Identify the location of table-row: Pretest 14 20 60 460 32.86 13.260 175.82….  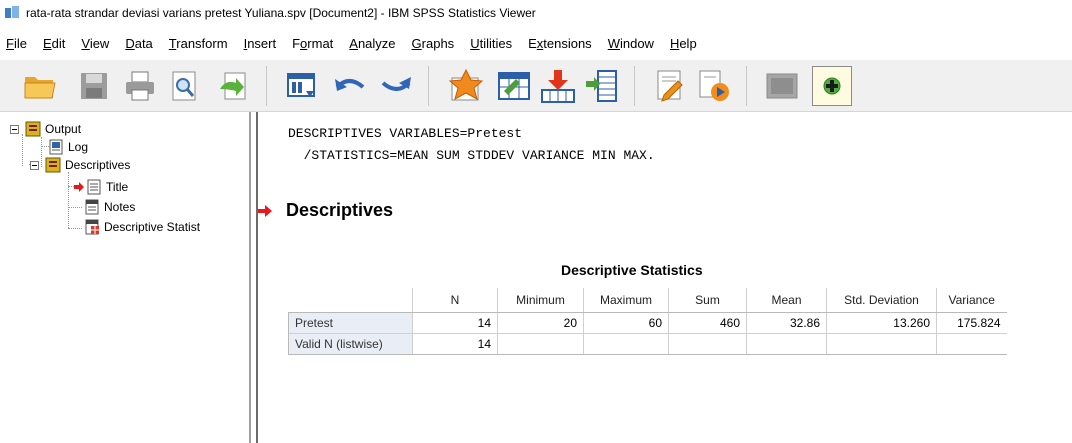
(647, 322).